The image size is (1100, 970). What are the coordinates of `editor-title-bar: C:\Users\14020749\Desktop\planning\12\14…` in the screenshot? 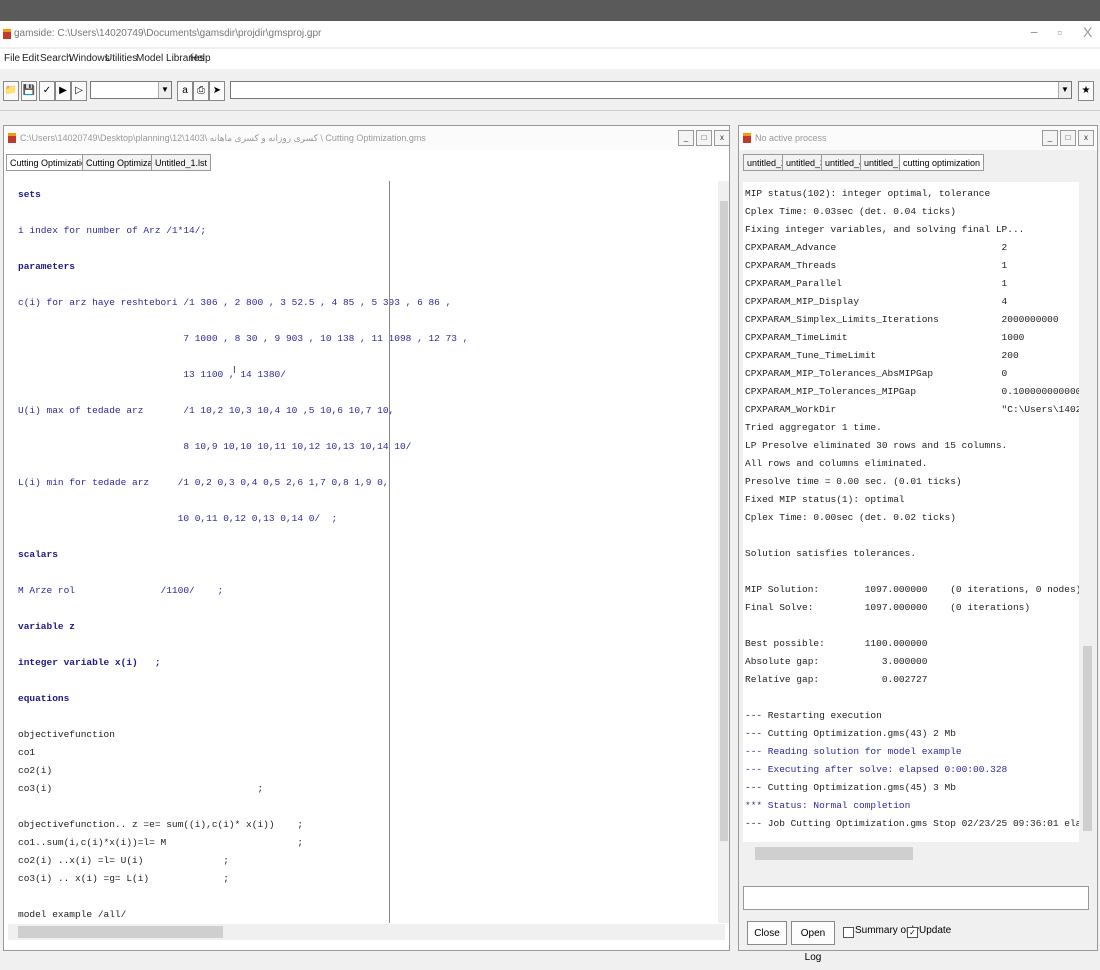 It's located at (367, 138).